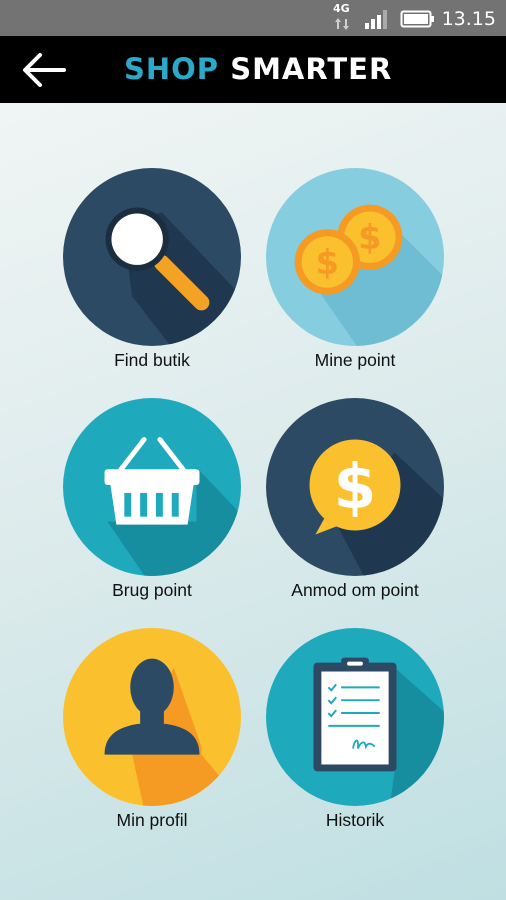  I want to click on app-bar: SHOP SMARTER, so click(253, 69).